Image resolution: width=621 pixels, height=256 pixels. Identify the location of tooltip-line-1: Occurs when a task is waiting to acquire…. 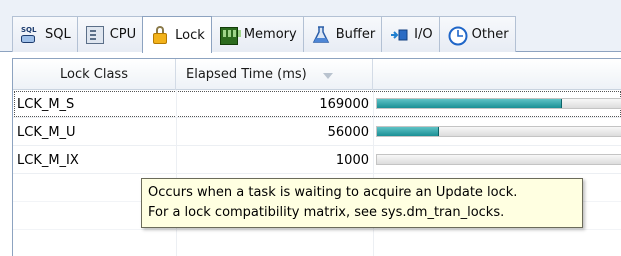
(333, 192).